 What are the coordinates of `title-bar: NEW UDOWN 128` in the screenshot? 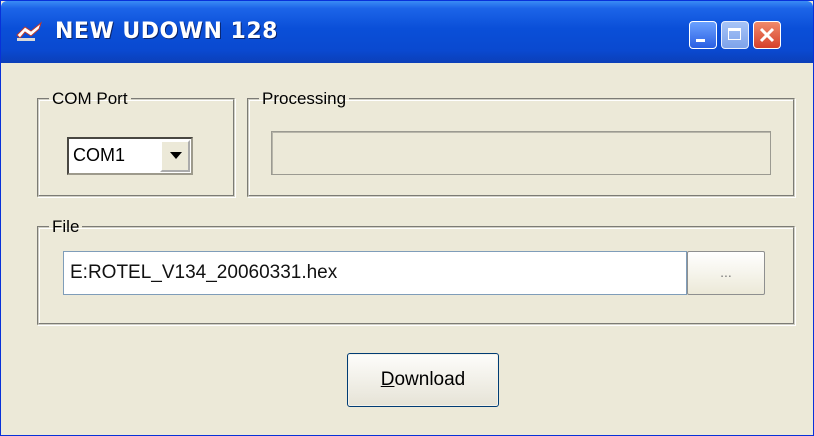 It's located at (407, 32).